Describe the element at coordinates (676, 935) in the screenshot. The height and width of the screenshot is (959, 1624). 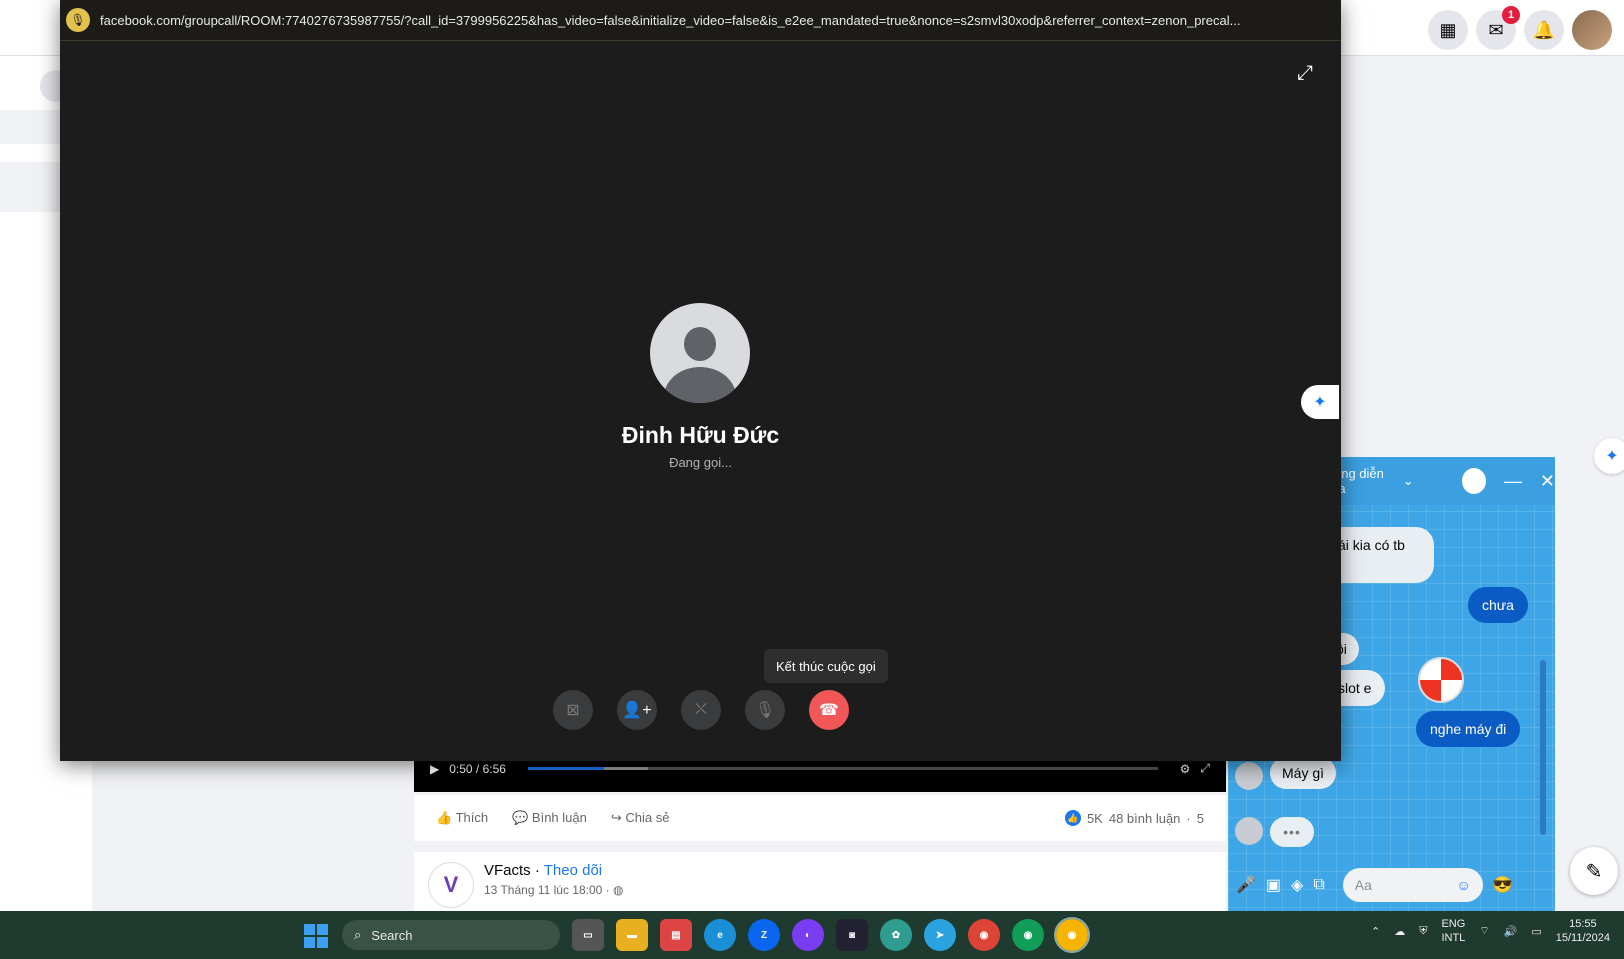
I see `app-icon: ▤` at that location.